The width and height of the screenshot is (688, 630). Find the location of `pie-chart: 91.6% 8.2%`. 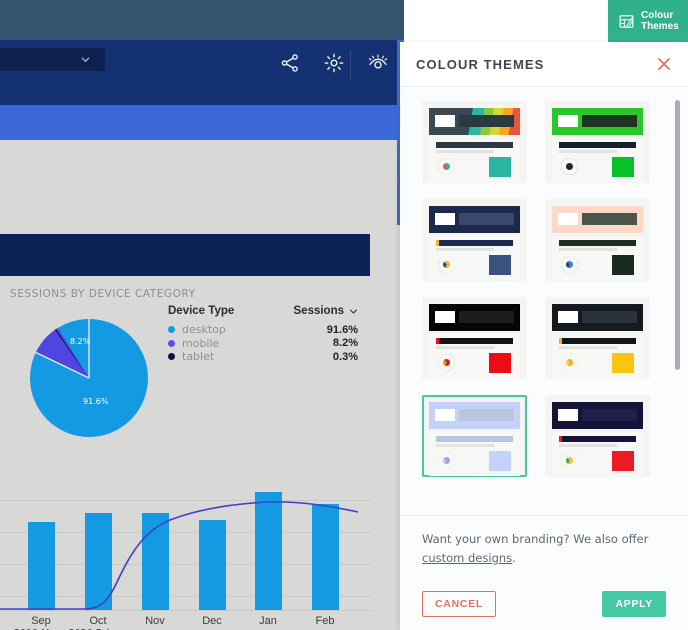

pie-chart: 91.6% 8.2% is located at coordinates (89, 378).